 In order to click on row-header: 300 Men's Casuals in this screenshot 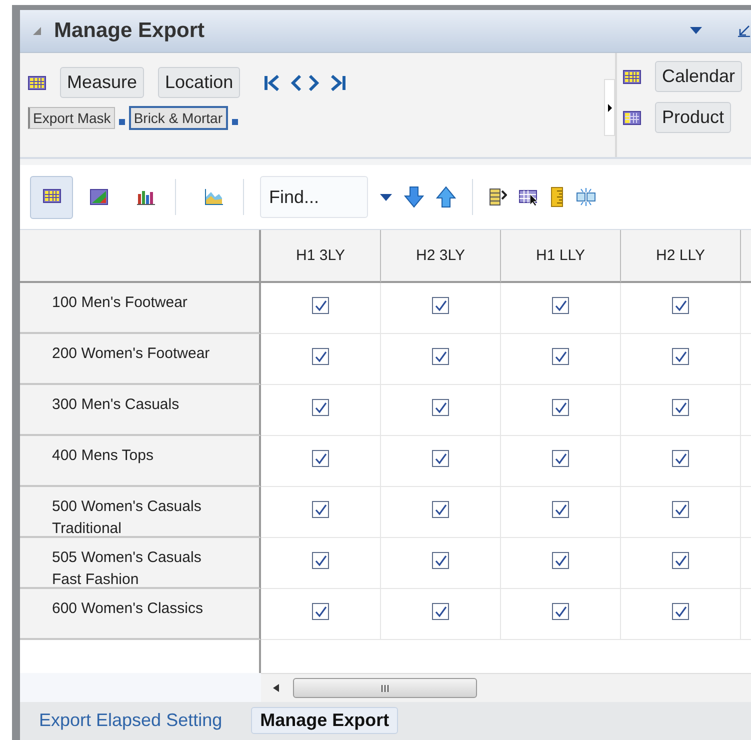, I will do `click(140, 410)`.